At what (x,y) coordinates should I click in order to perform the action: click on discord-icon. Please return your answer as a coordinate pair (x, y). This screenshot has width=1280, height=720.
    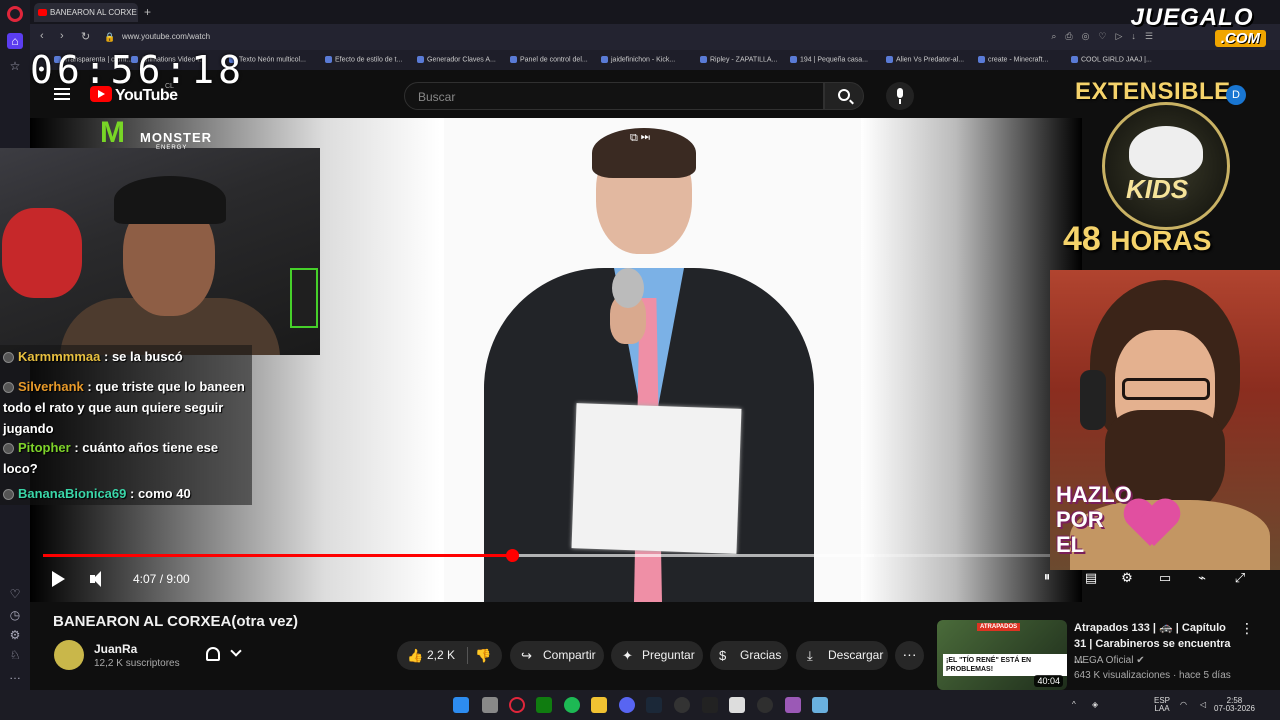
    Looking at the image, I should click on (627, 705).